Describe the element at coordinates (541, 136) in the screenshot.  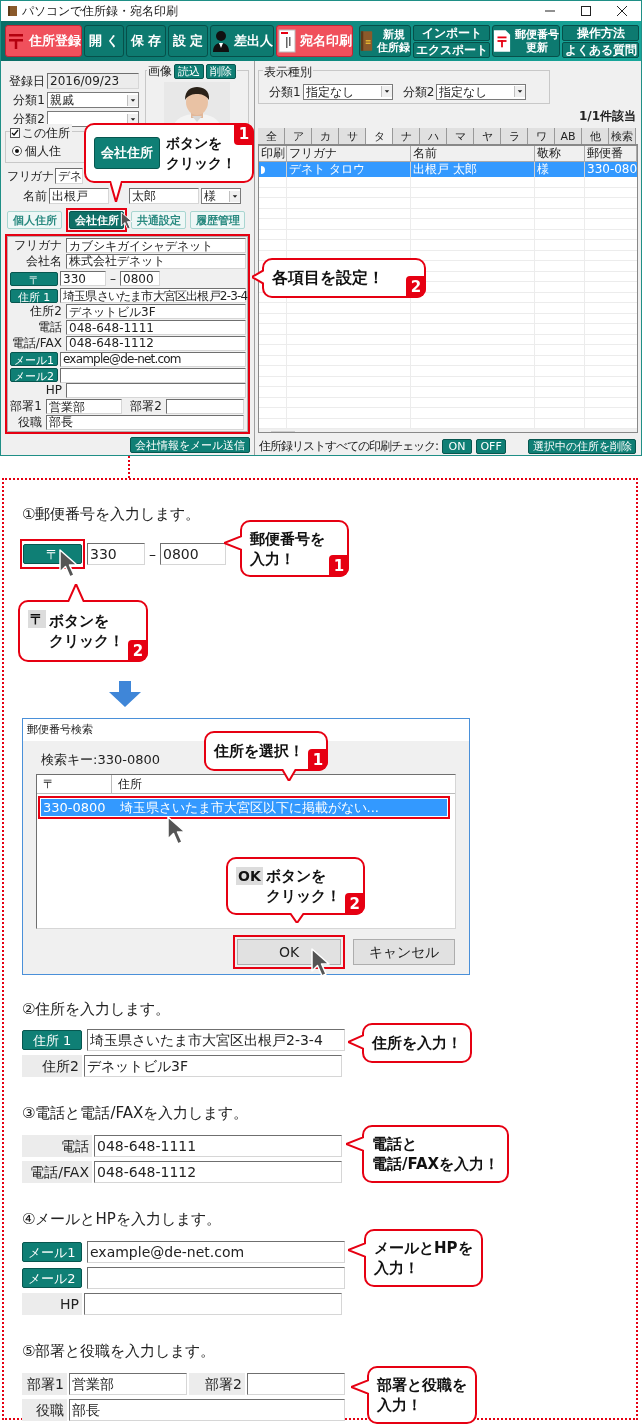
I see `index-tab: ワ` at that location.